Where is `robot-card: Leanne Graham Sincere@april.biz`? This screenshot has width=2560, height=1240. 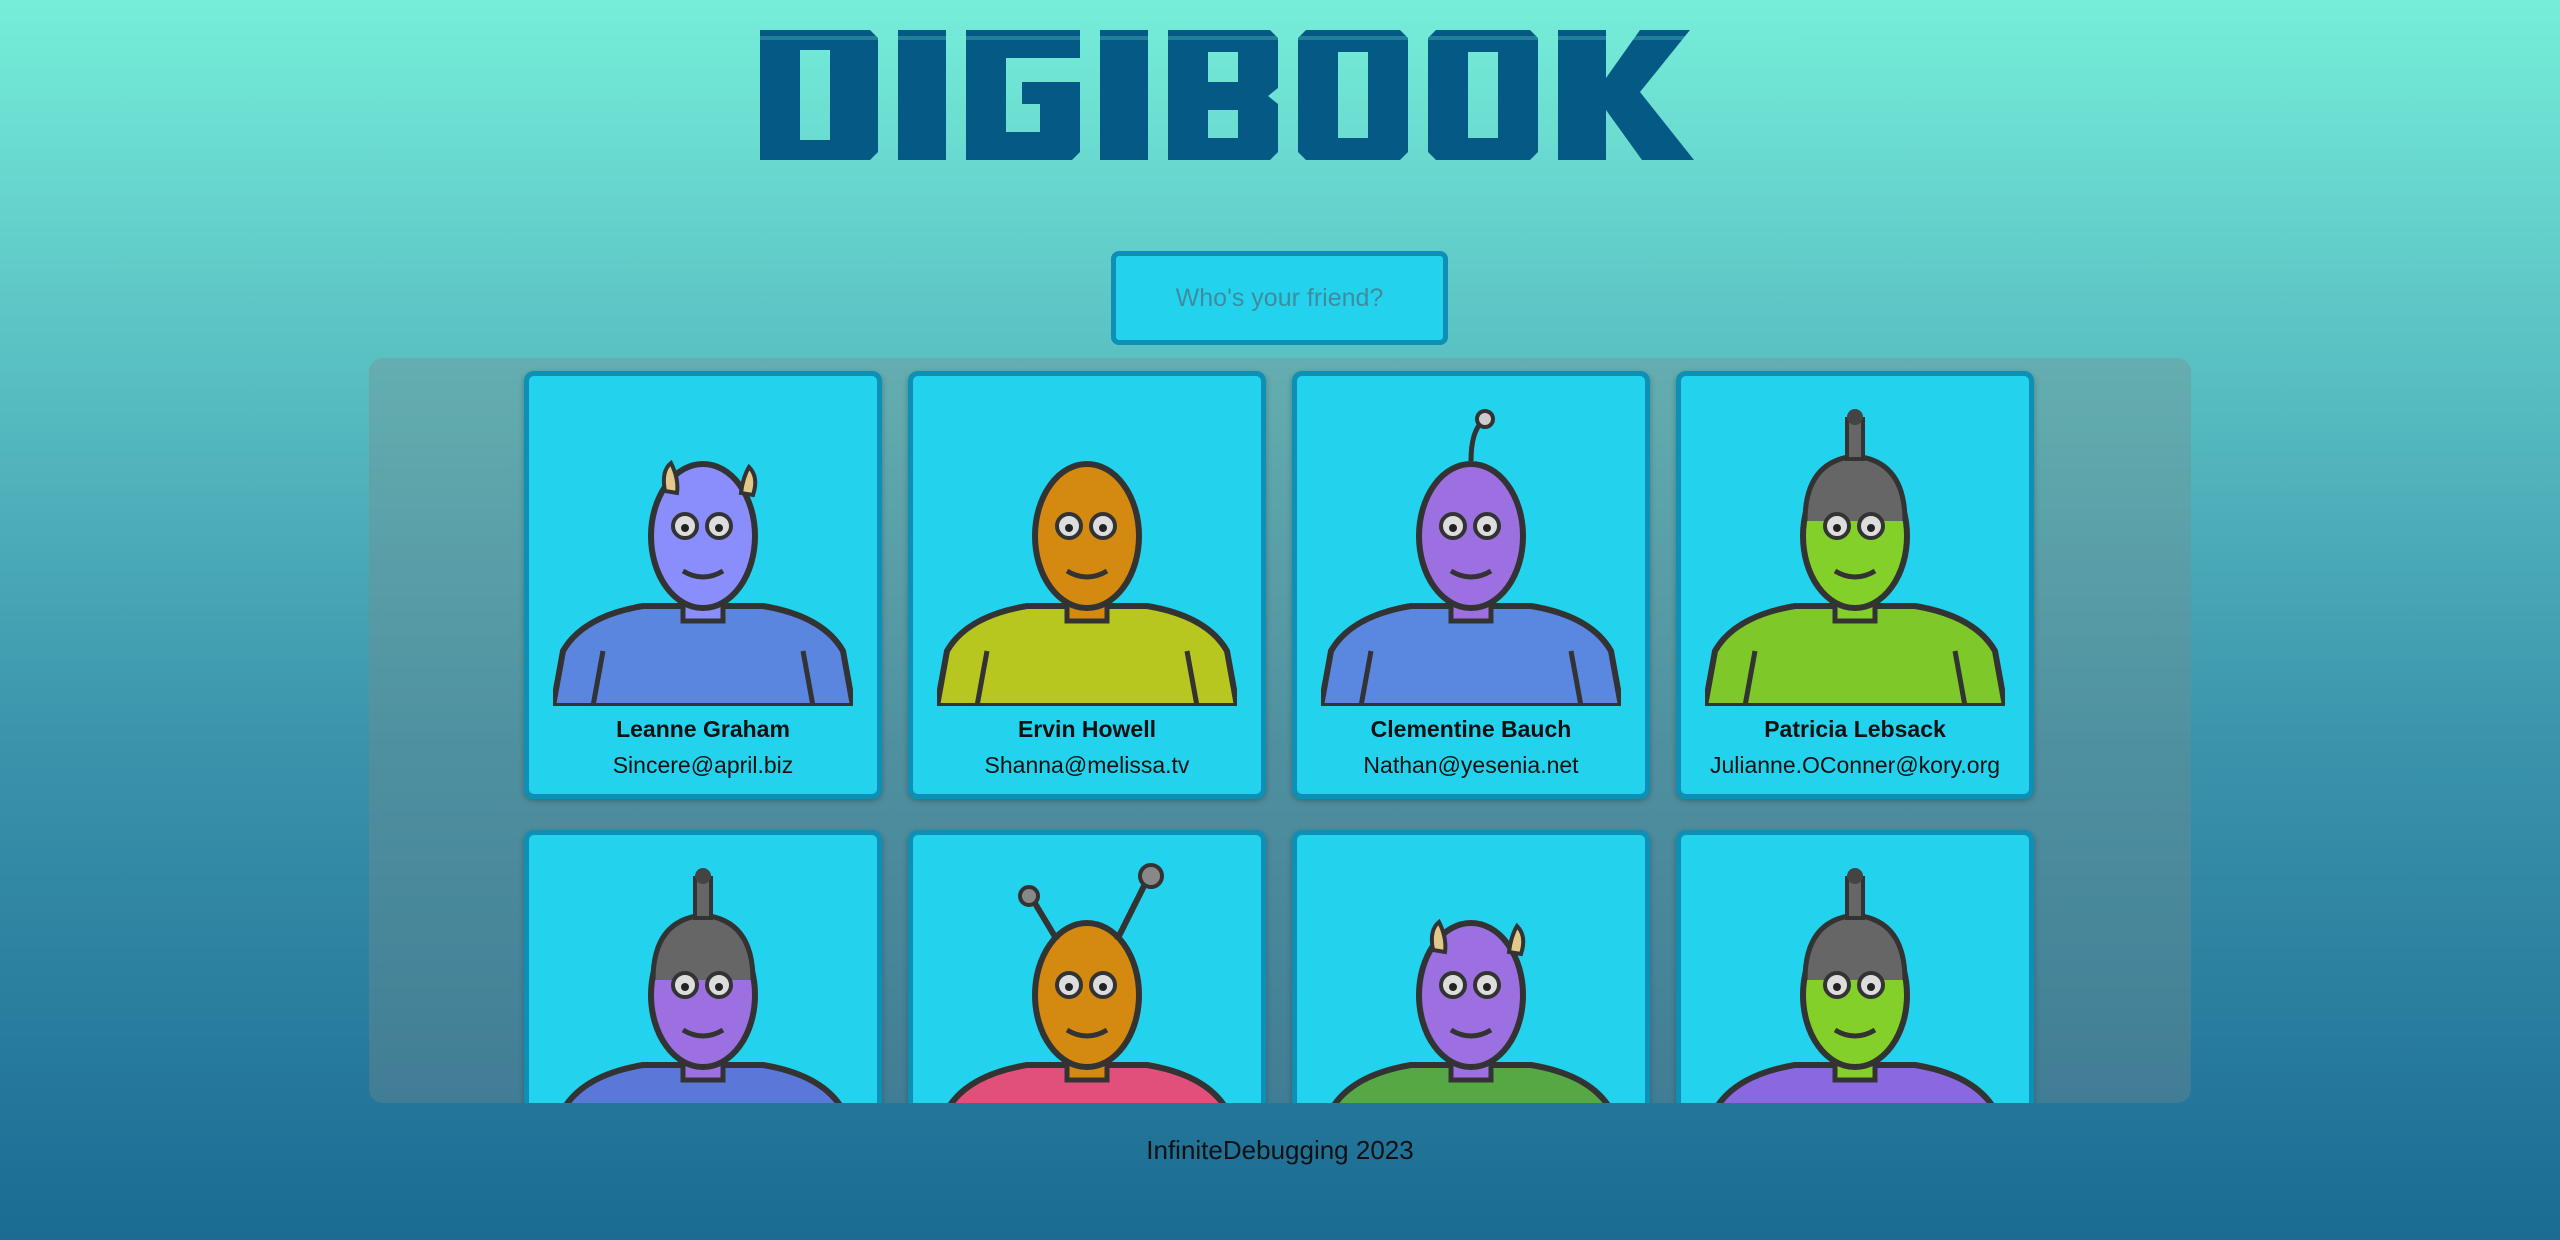 robot-card: Leanne Graham Sincere@april.biz is located at coordinates (703, 585).